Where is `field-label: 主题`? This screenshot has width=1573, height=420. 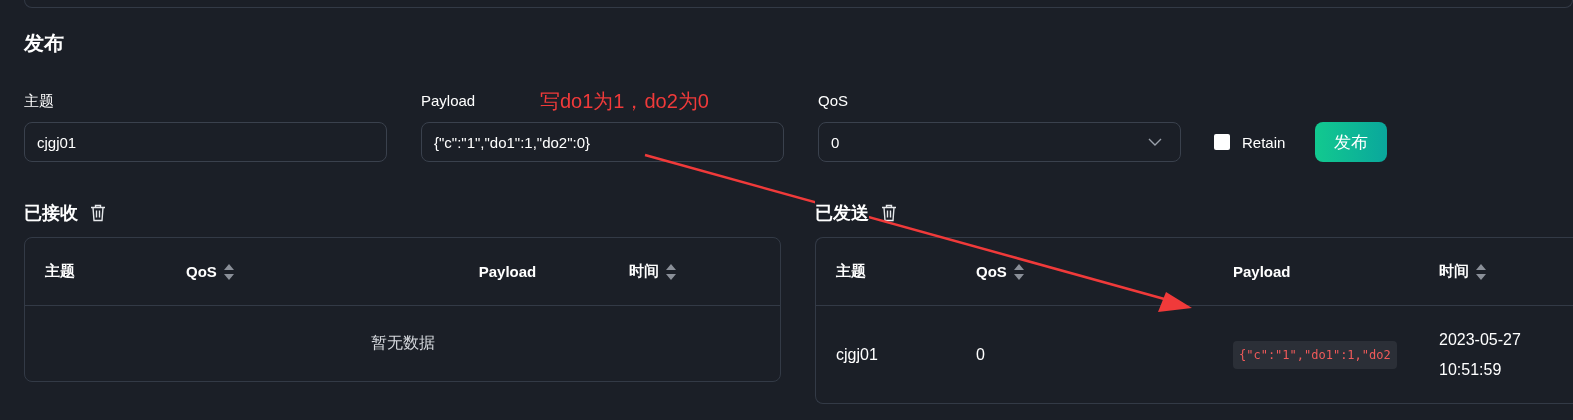
field-label: 主题 is located at coordinates (39, 101).